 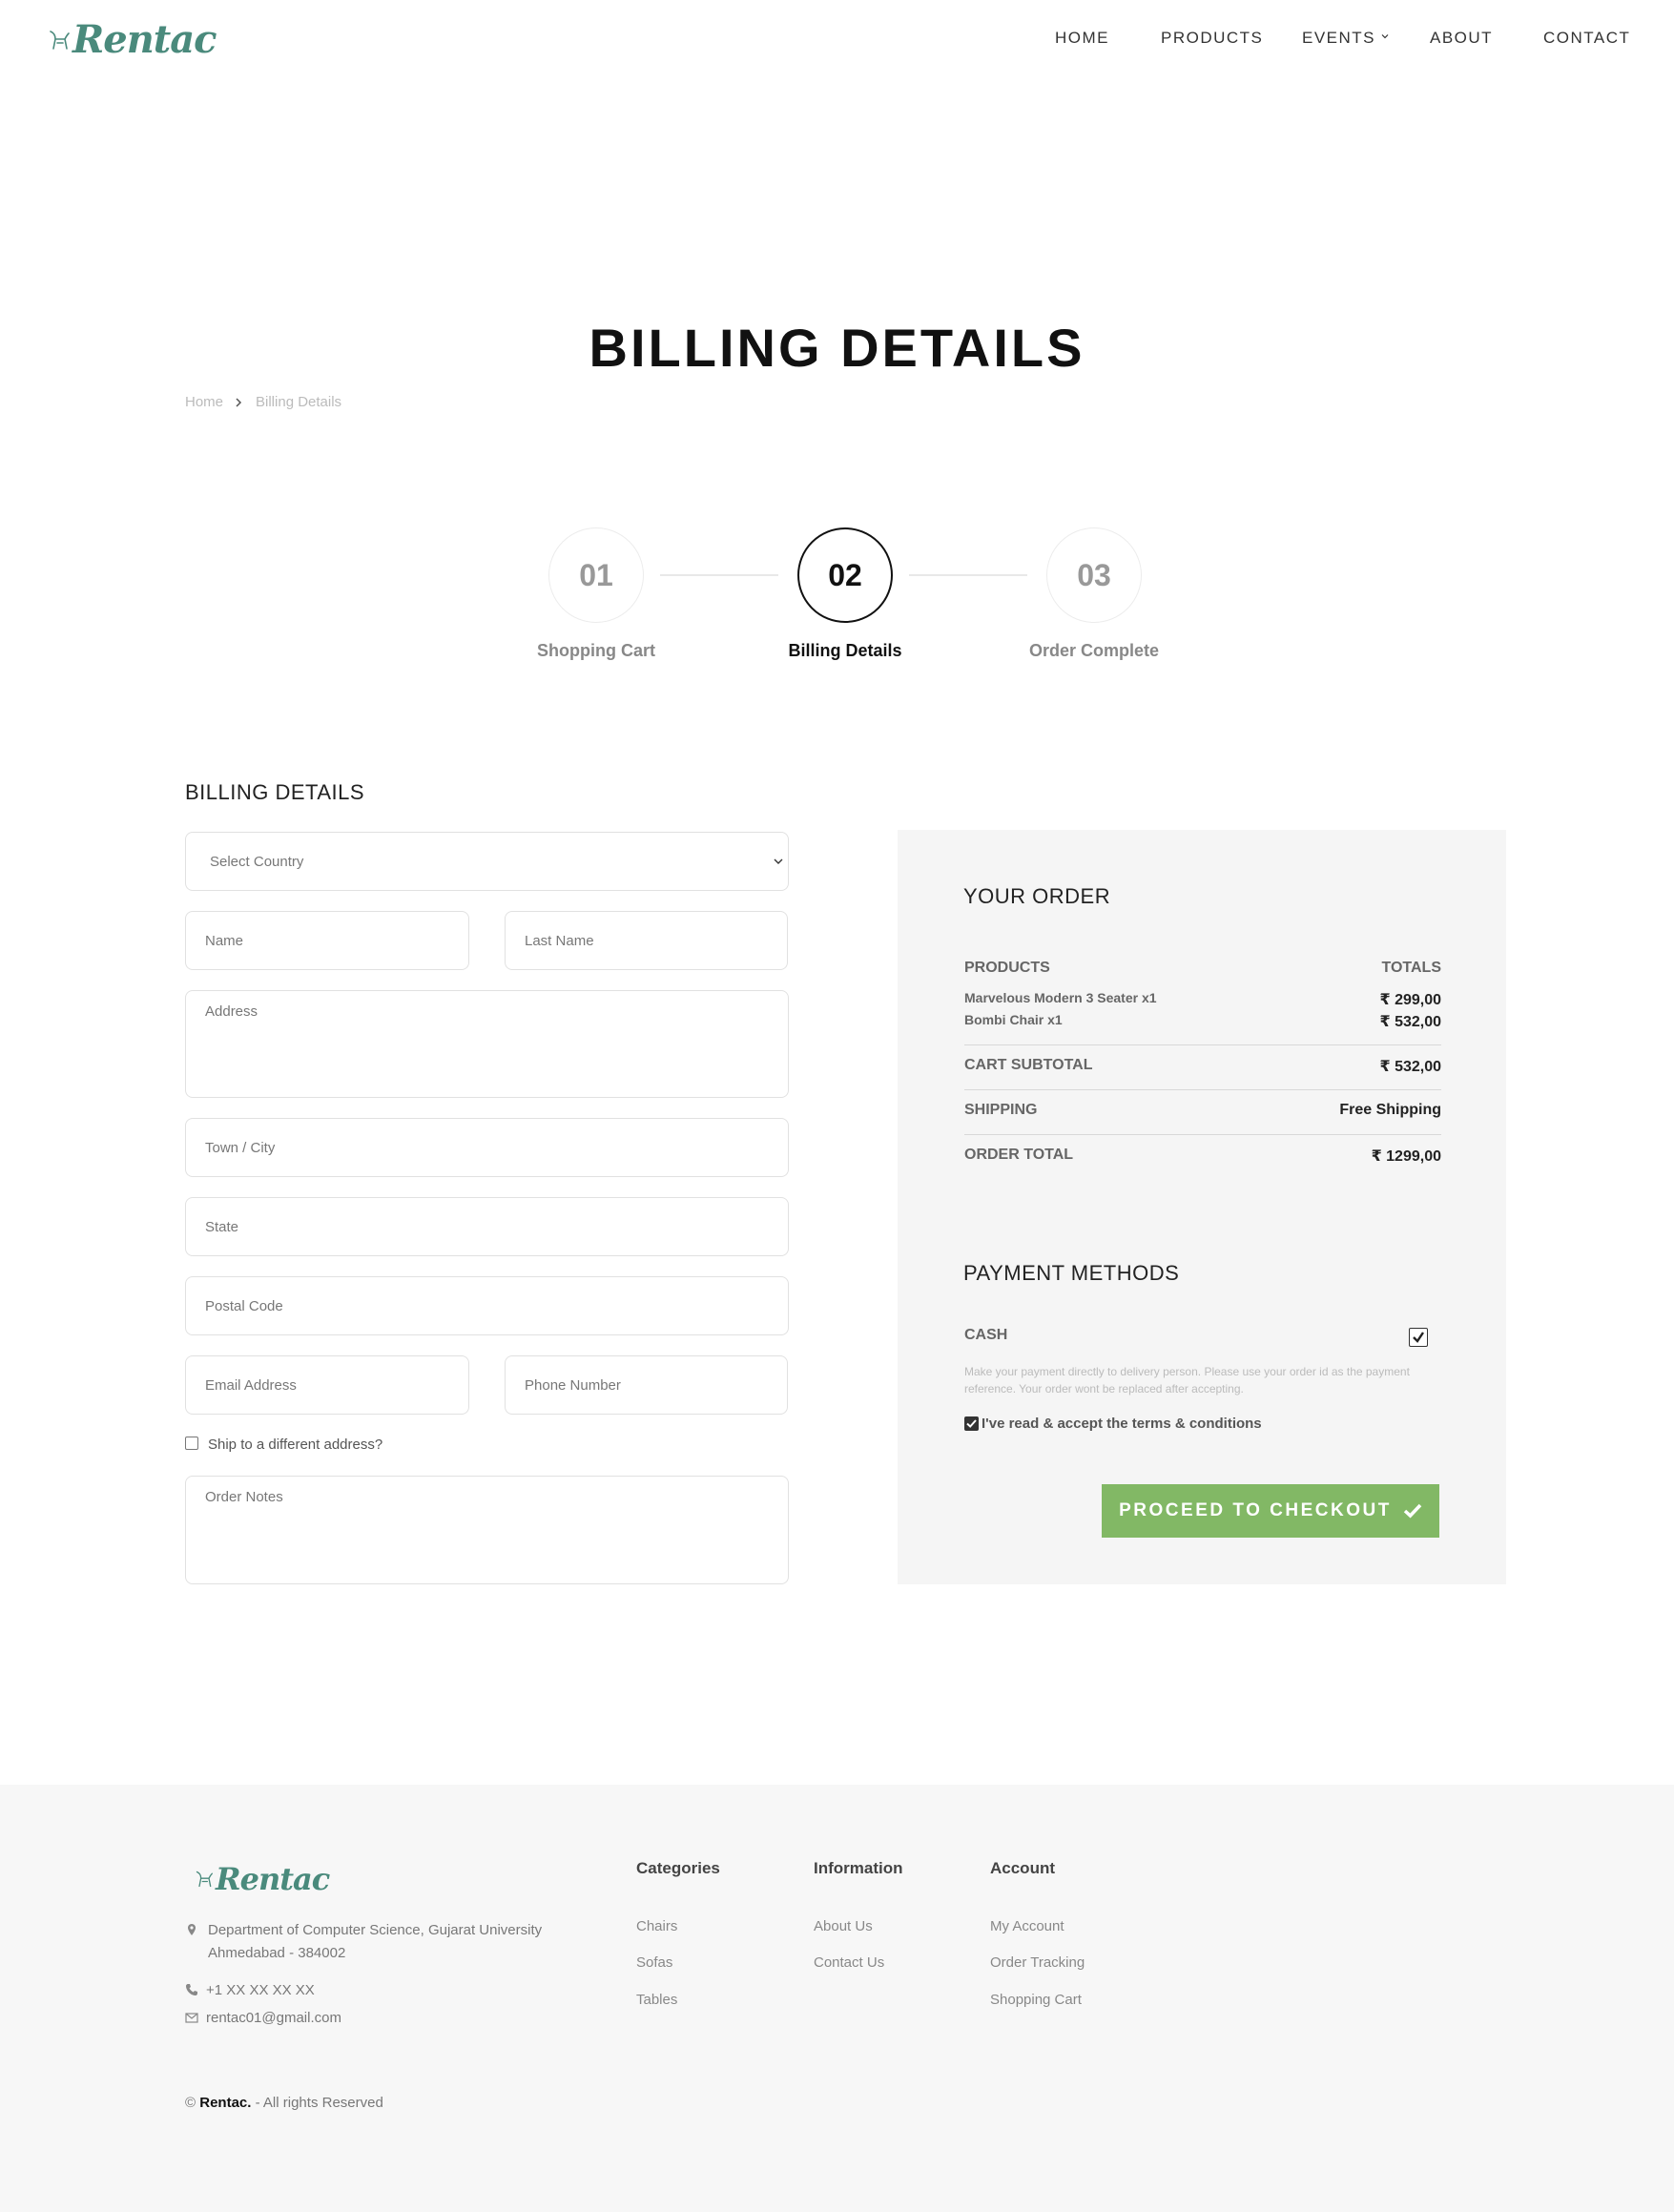 What do you see at coordinates (1203, 1110) in the screenshot?
I see `shipping-row: SHIPPING Free Shipping` at bounding box center [1203, 1110].